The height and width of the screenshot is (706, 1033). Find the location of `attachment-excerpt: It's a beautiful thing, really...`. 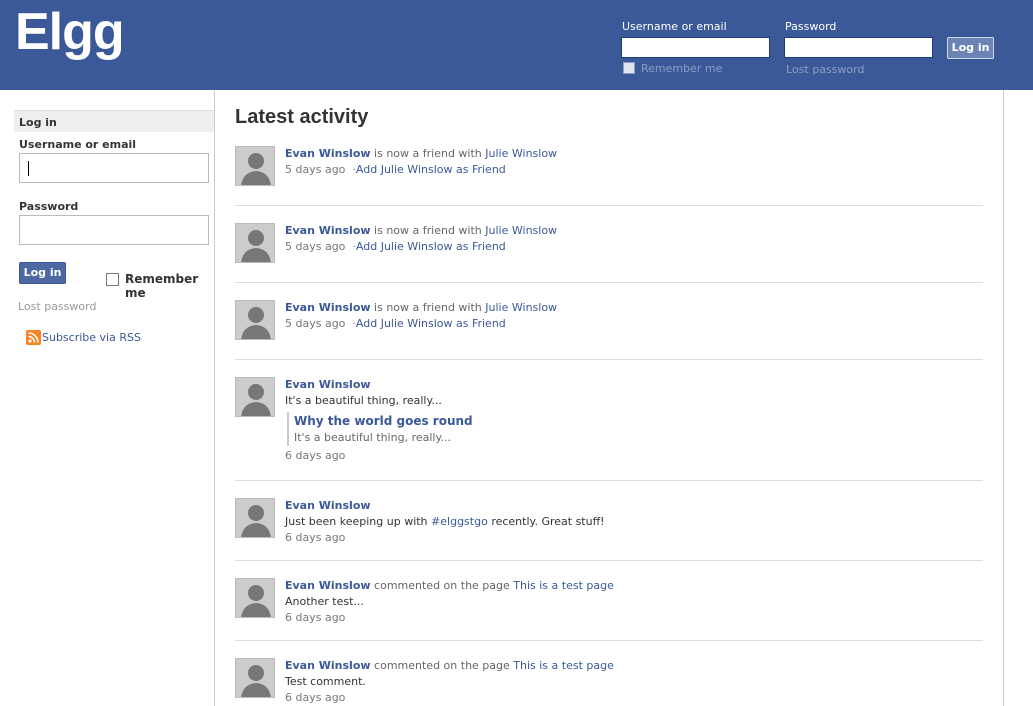

attachment-excerpt: It's a beautiful thing, really... is located at coordinates (372, 437).